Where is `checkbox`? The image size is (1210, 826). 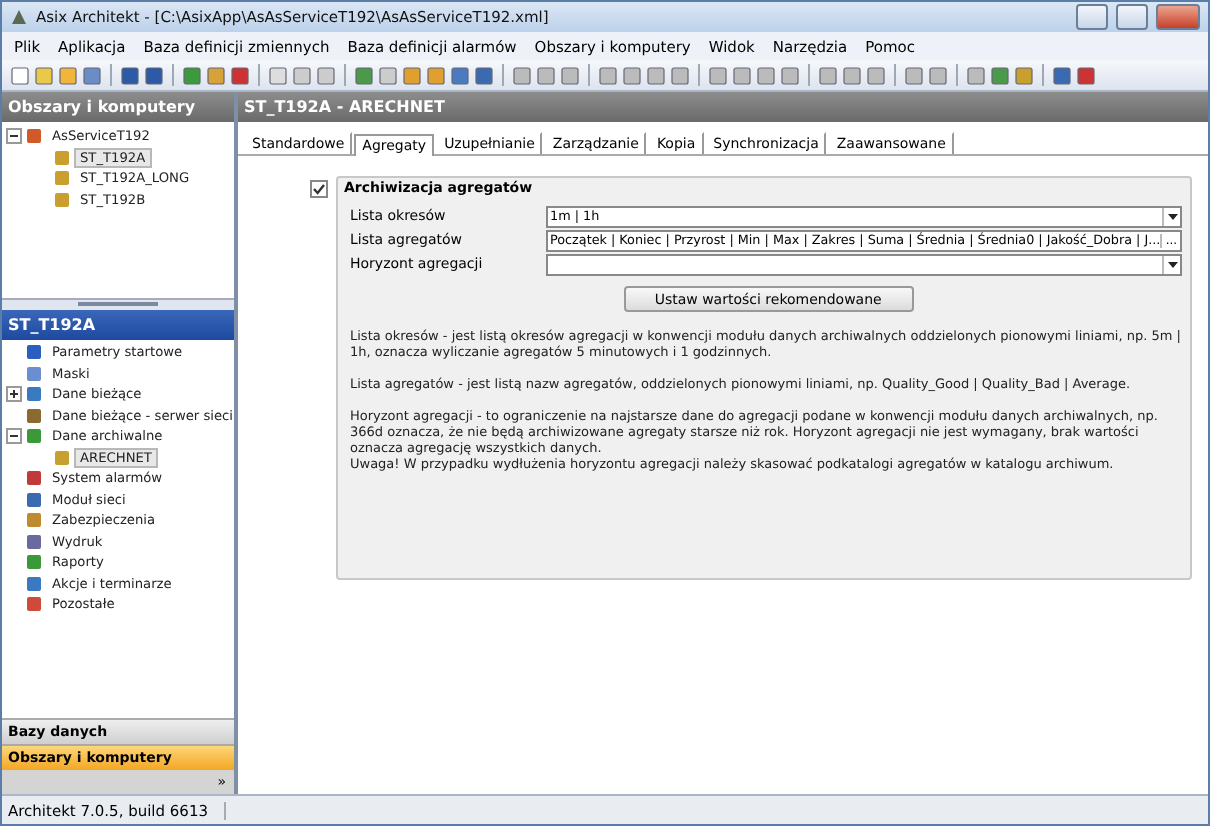 checkbox is located at coordinates (319, 189).